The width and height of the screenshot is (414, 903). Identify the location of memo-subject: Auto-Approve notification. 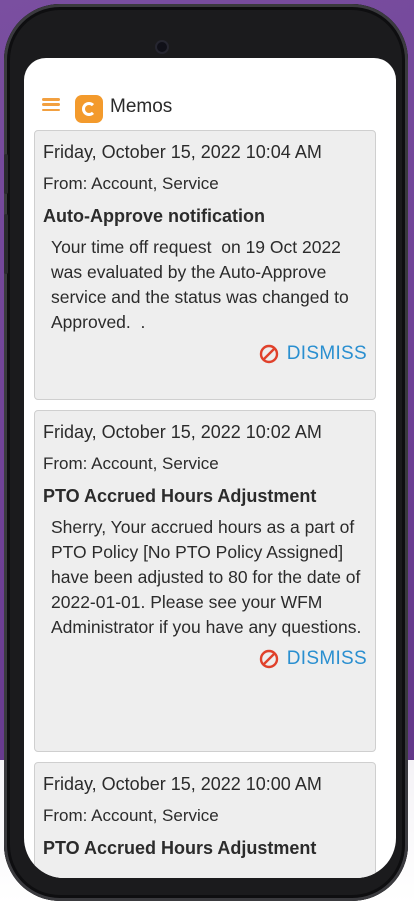
(154, 216).